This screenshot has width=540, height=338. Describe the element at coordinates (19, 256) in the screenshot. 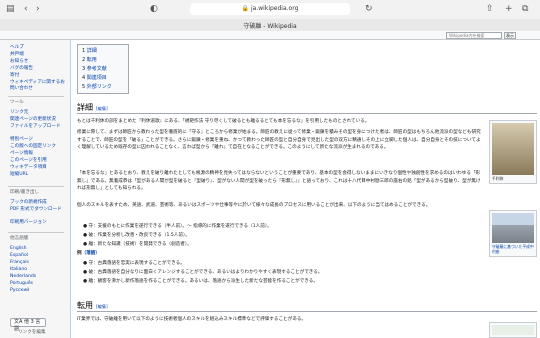

I see `lang-link: Español` at that location.